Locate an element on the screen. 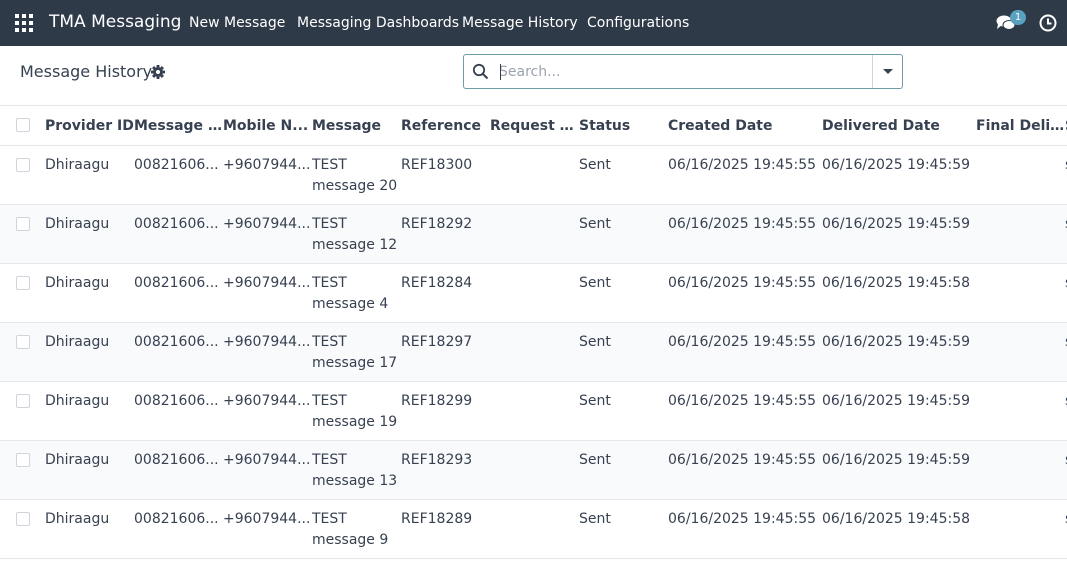 The width and height of the screenshot is (1067, 563). clock-icon is located at coordinates (1048, 23).